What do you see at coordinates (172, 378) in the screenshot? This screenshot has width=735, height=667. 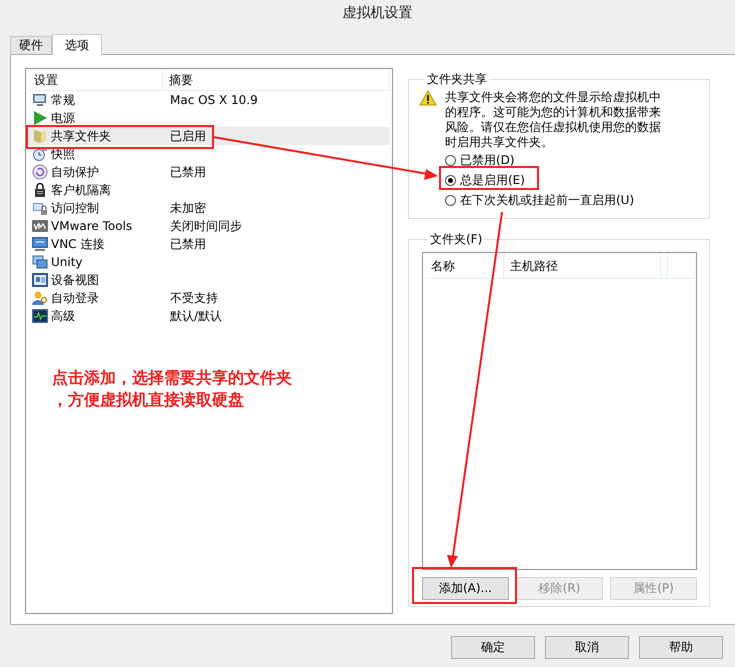 I see `annotation-text: 点击添加，选择需要共享的文件夹` at bounding box center [172, 378].